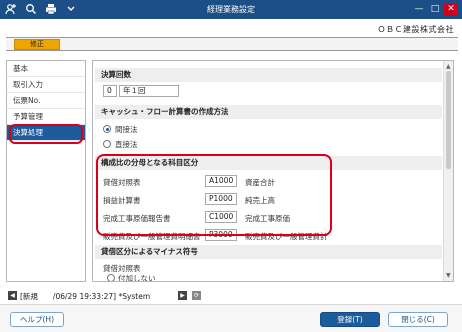 This screenshot has height=332, width=462. What do you see at coordinates (268, 112) in the screenshot?
I see `section-cashflow: キャッシュ・フロー計算書の作成方法` at bounding box center [268, 112].